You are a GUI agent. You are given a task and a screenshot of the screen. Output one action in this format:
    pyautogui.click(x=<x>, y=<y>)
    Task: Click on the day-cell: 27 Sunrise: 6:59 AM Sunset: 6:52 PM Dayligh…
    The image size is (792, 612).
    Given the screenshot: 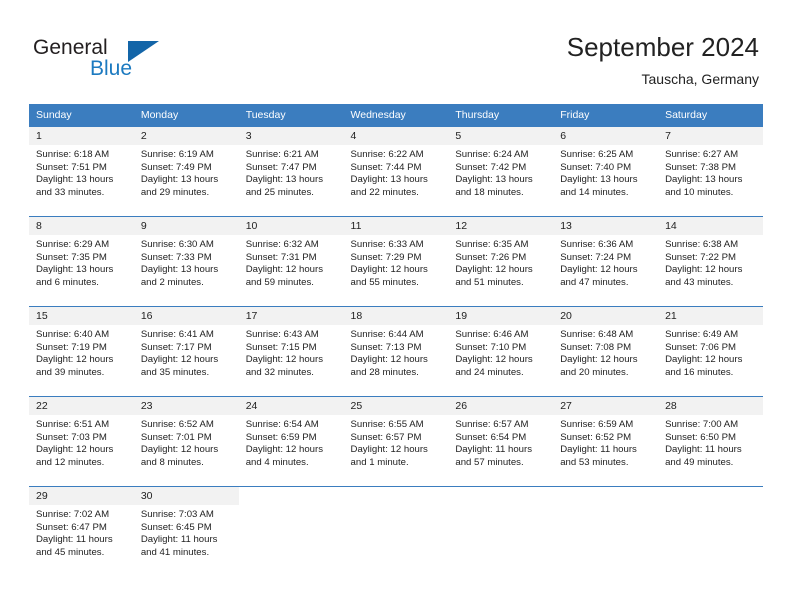 What is the action you would take?
    pyautogui.click(x=606, y=441)
    